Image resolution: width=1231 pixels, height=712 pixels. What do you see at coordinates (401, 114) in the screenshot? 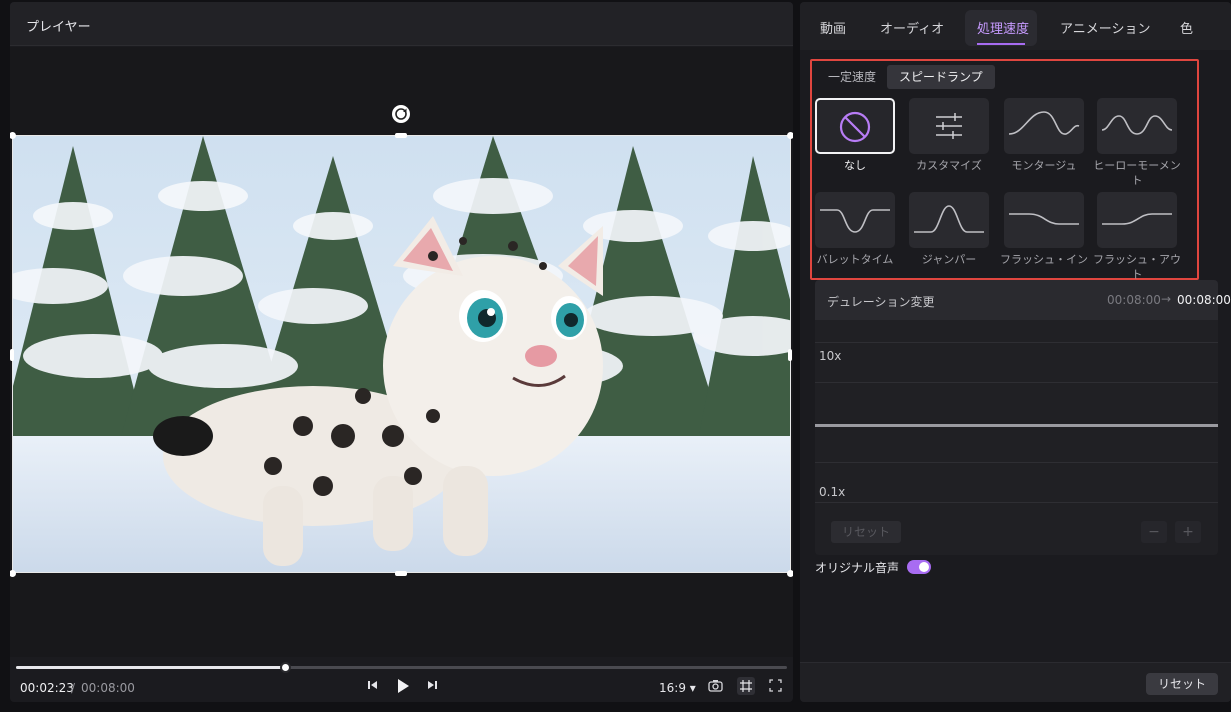
I see `rotate-icon` at bounding box center [401, 114].